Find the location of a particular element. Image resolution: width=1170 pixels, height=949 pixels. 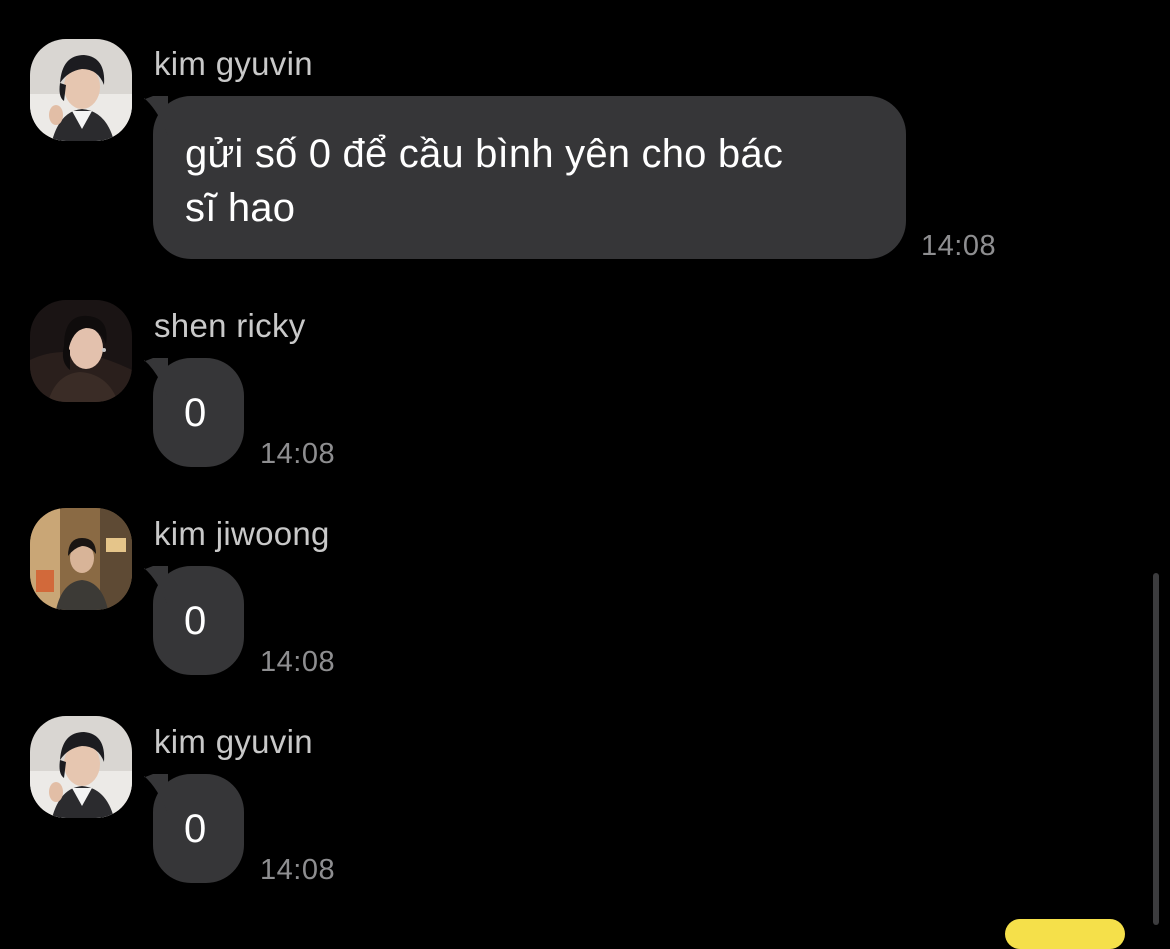

scrollbar is located at coordinates (1156, 749).